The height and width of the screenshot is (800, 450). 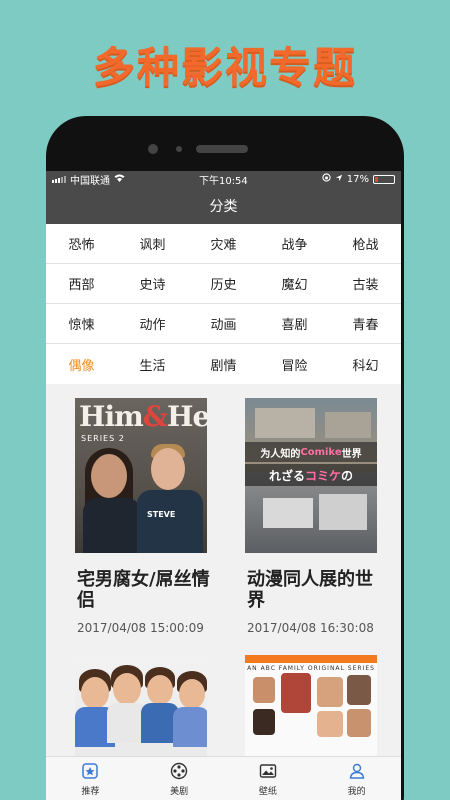 I want to click on category-item: 喜剧, so click(x=294, y=323).